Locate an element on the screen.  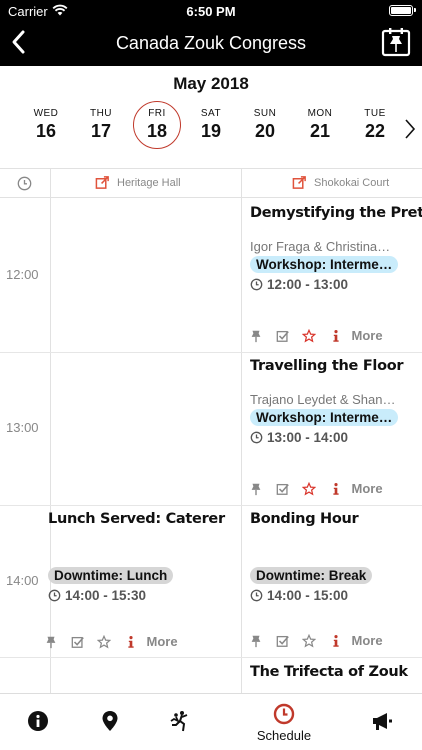
event-category-badge: Downtime: Lunch is located at coordinates (111, 575).